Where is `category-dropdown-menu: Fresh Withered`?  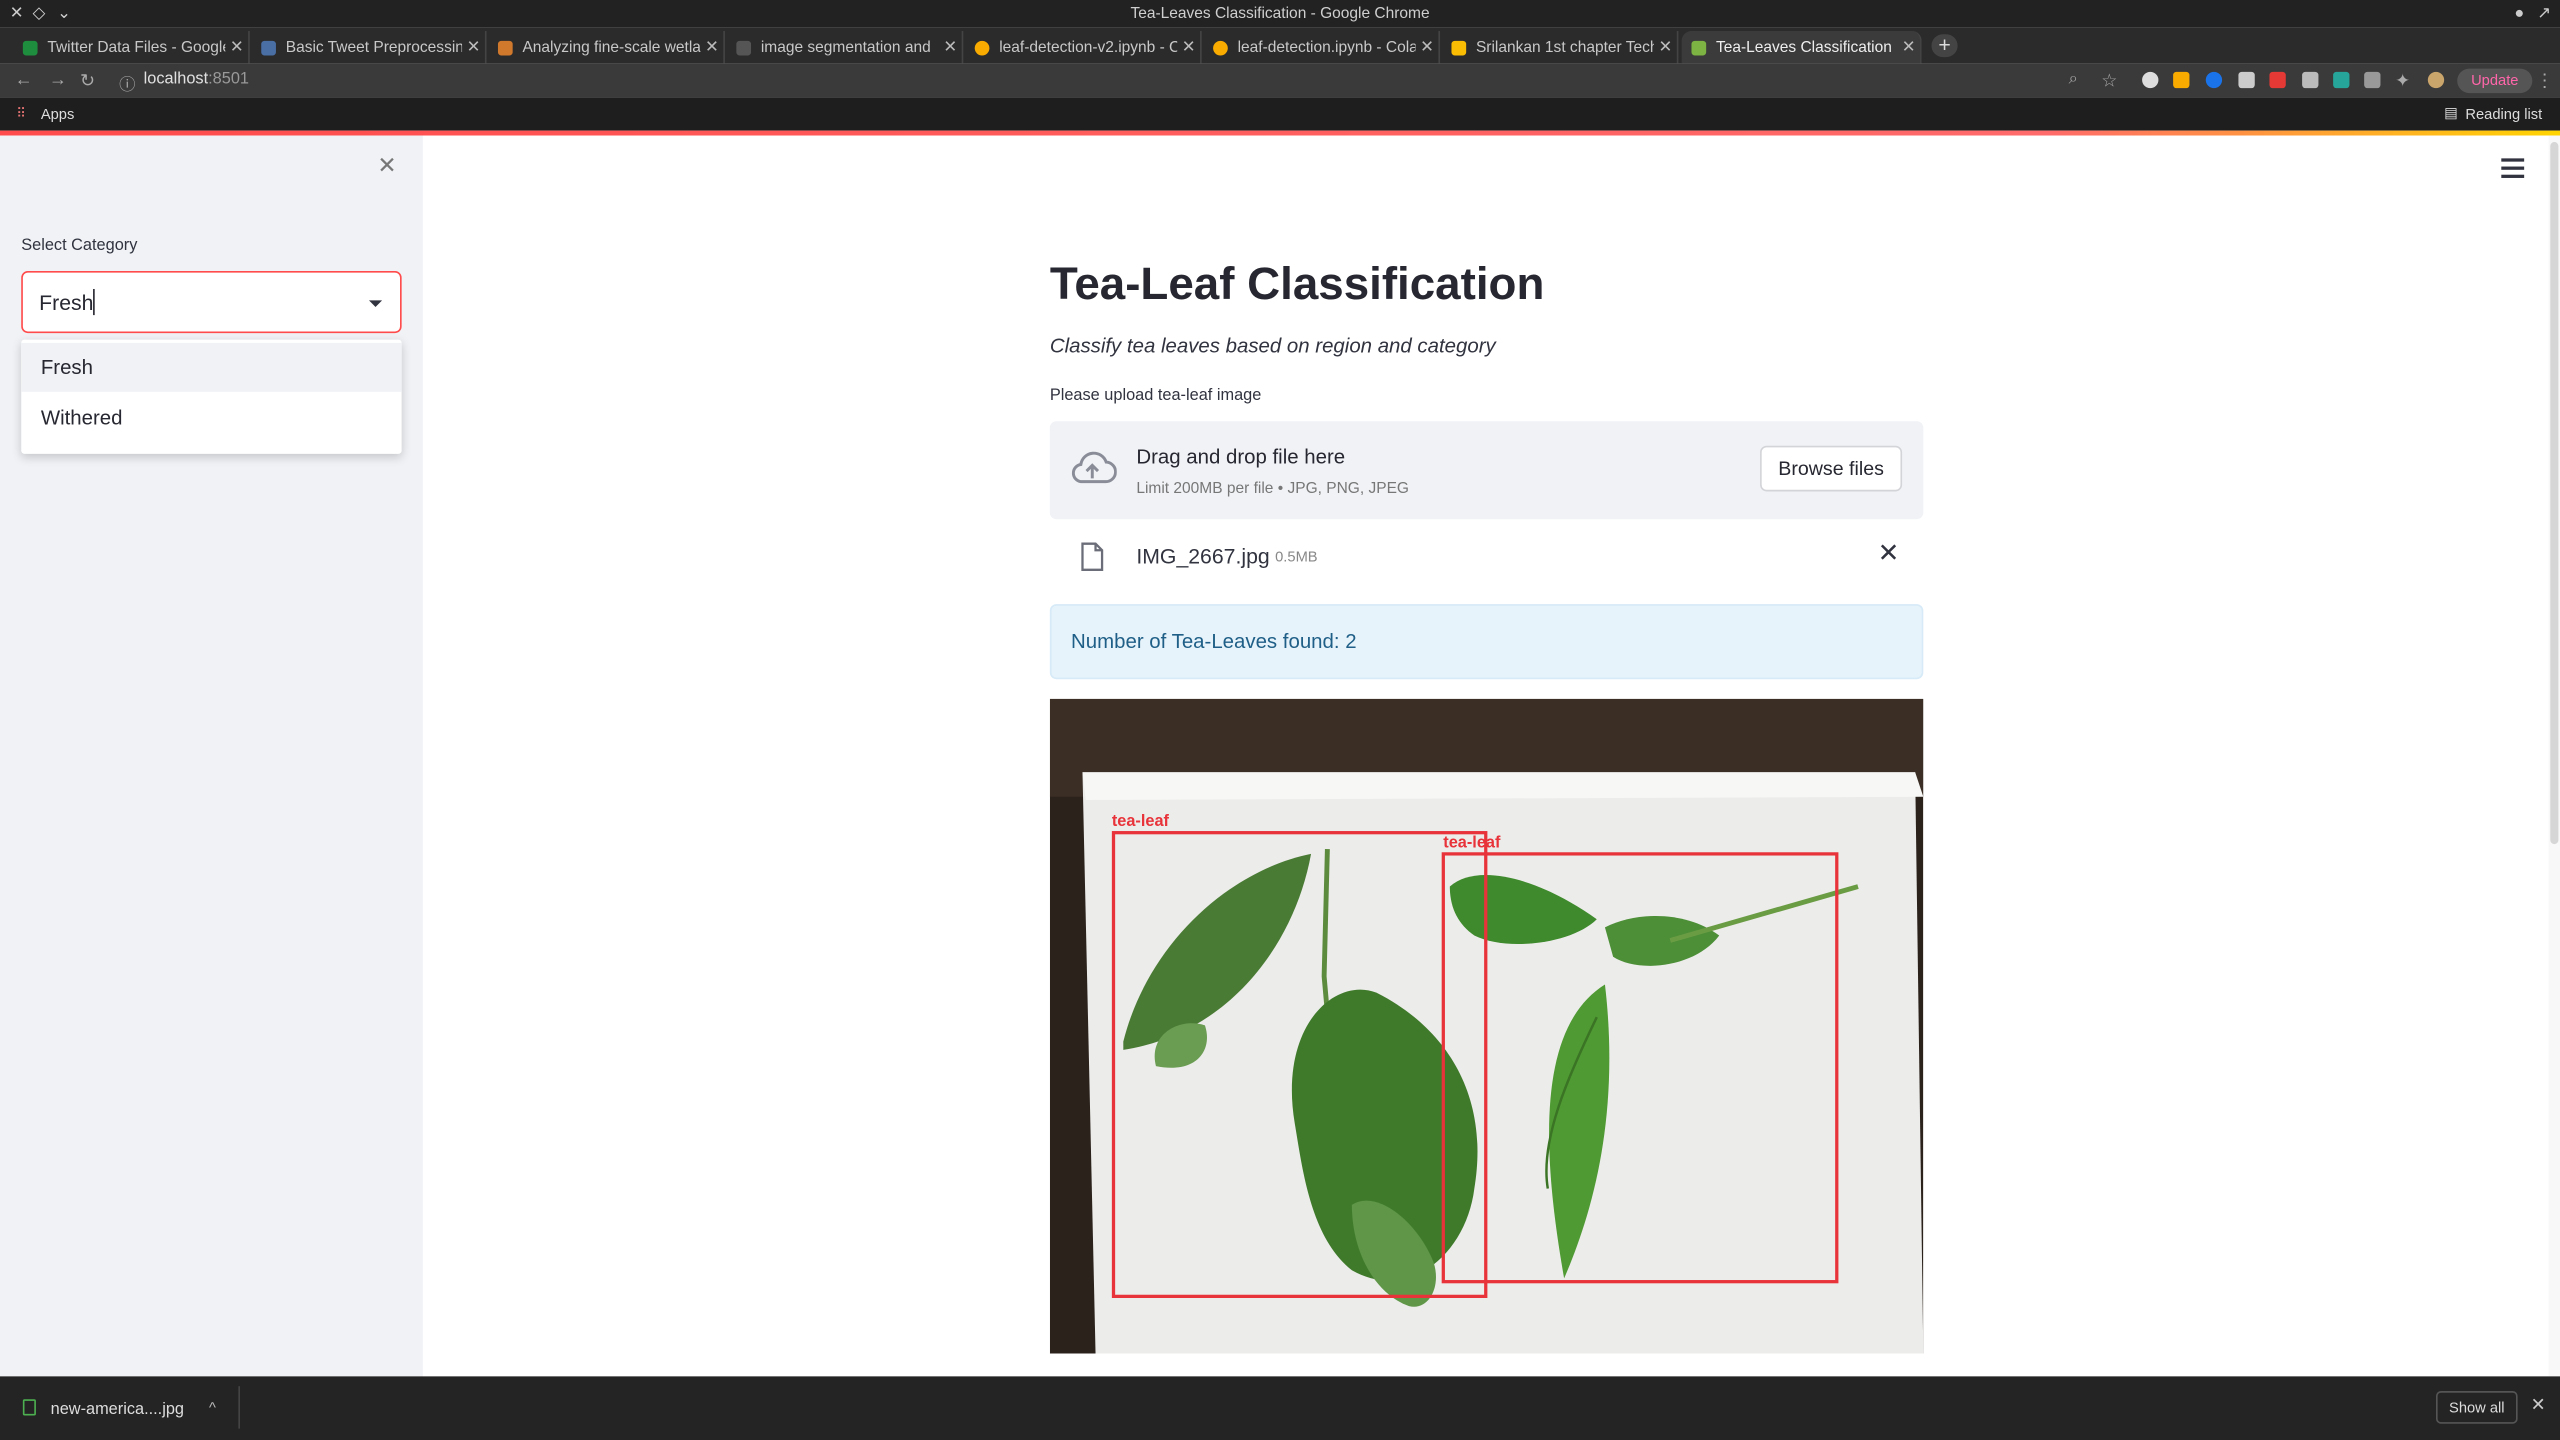
category-dropdown-menu: Fresh Withered is located at coordinates (211, 396).